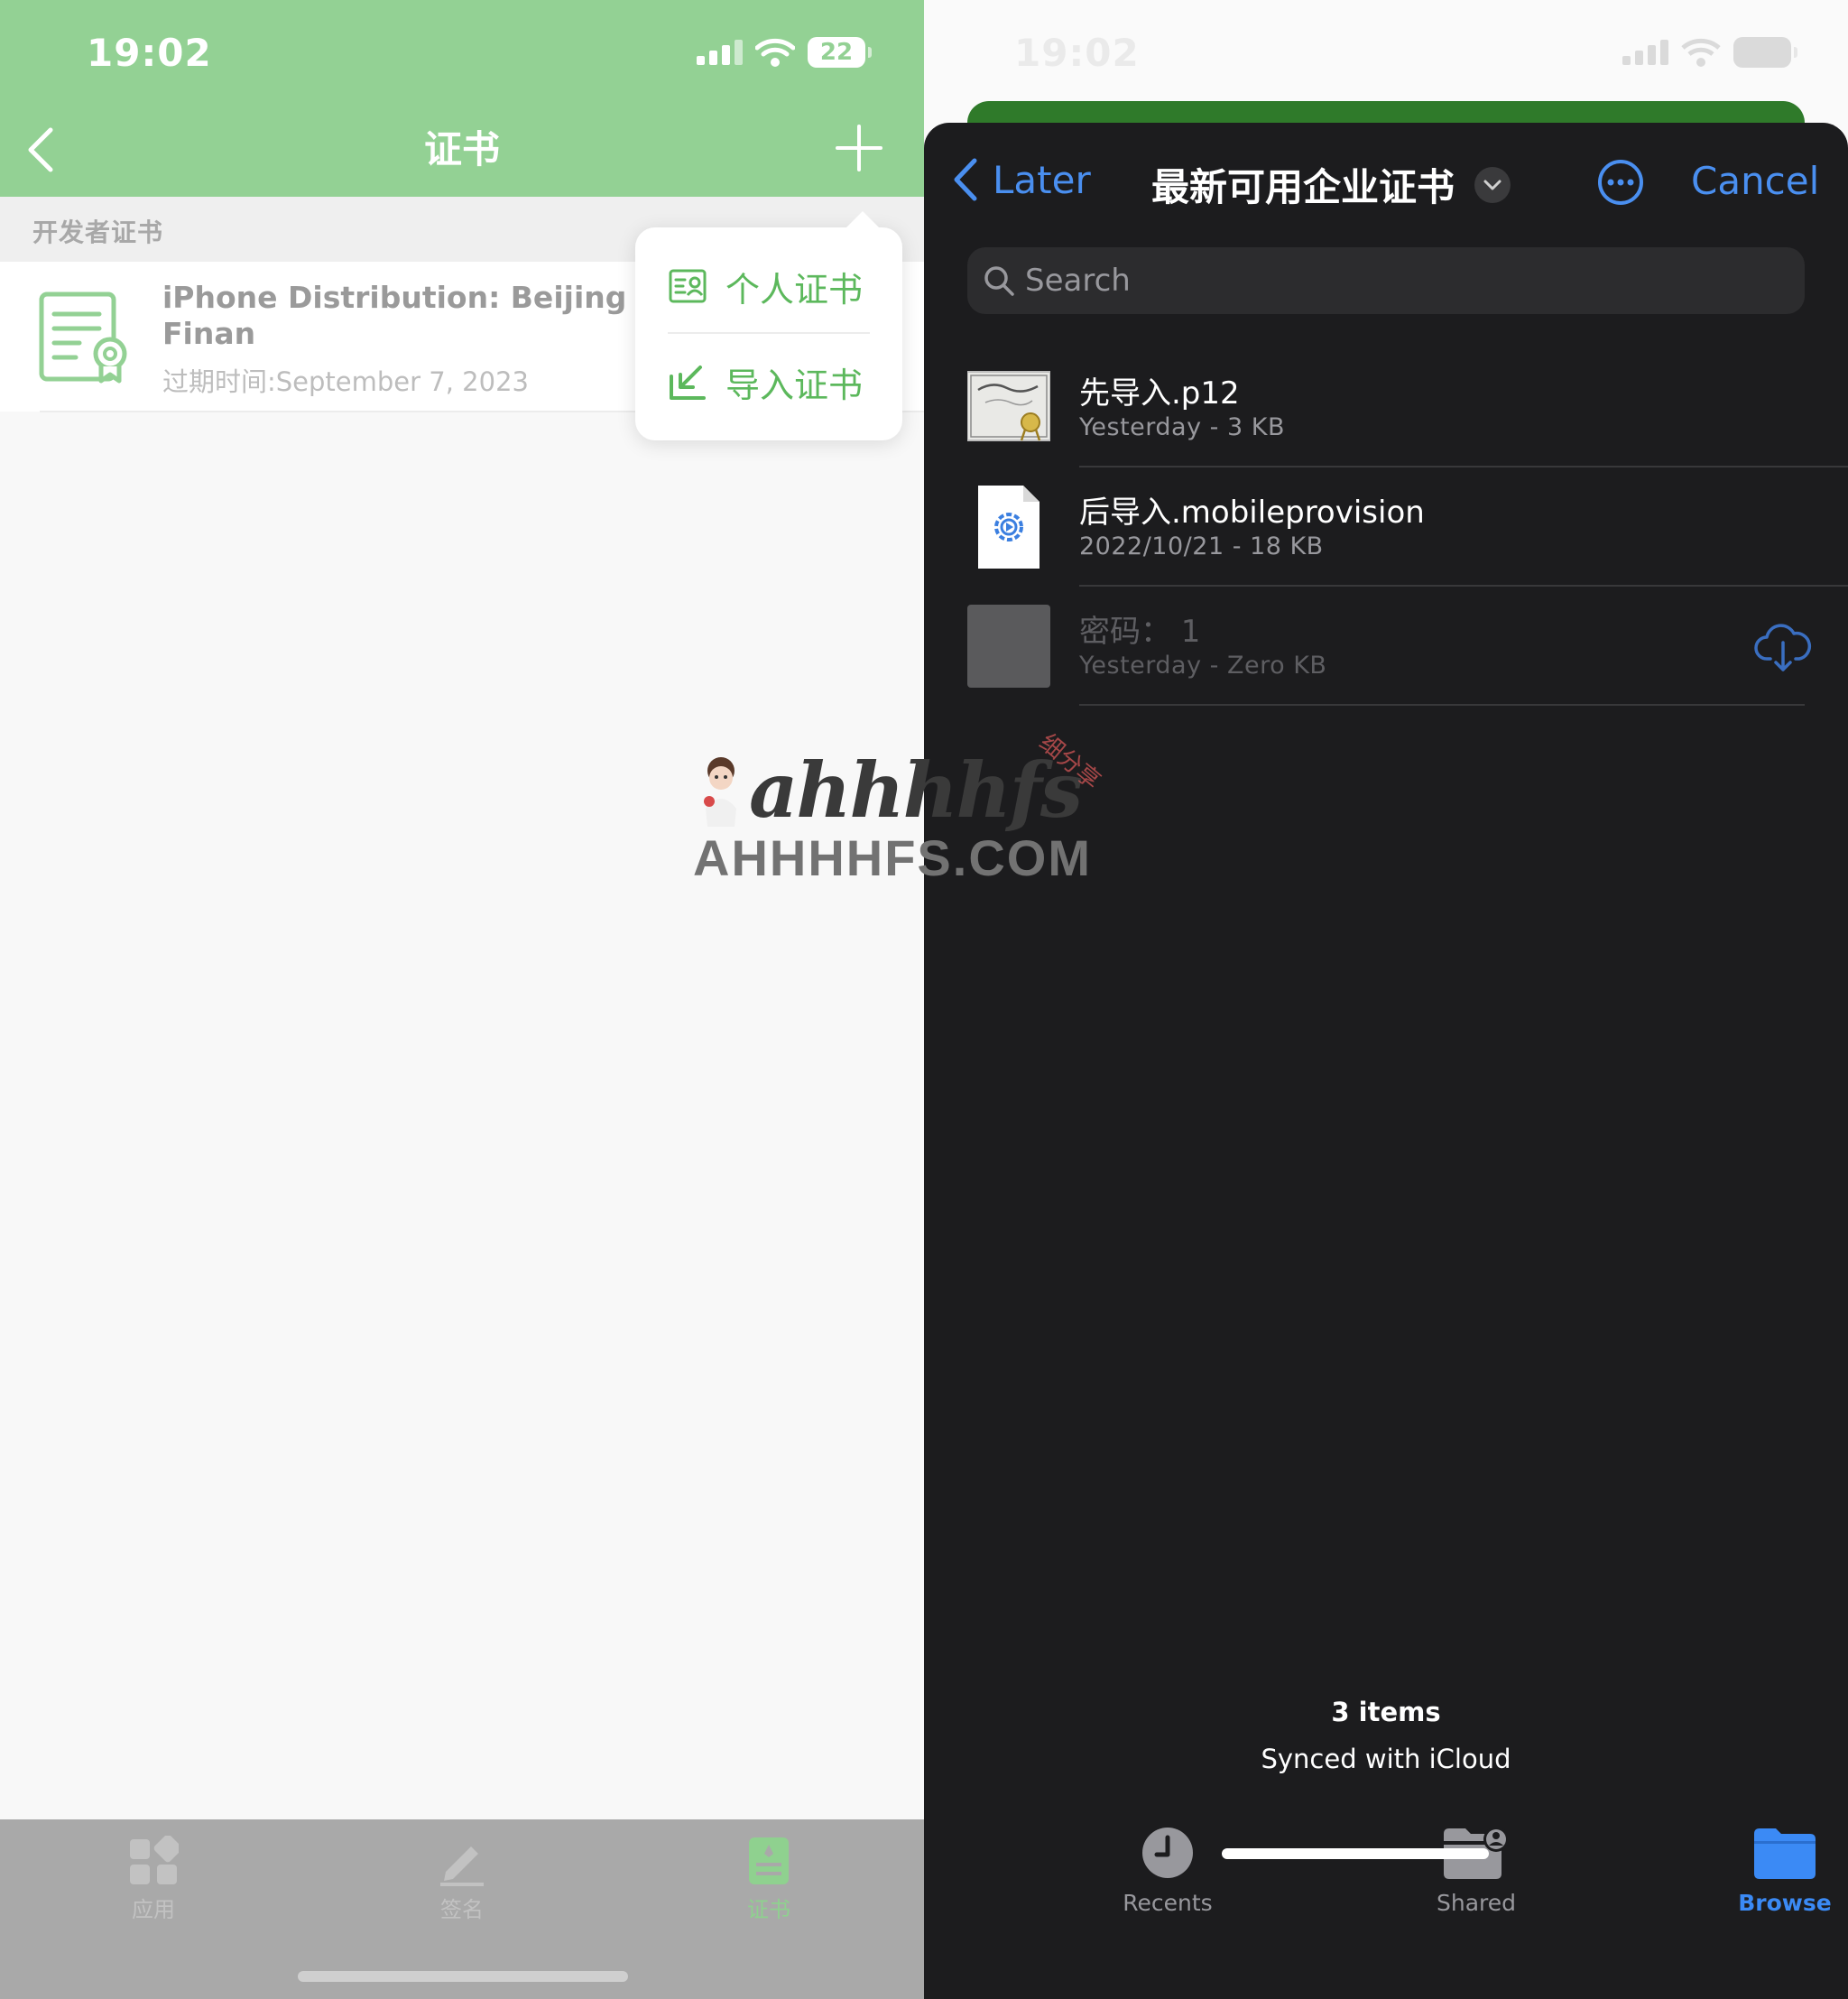 This screenshot has width=1848, height=1999. What do you see at coordinates (1303, 187) in the screenshot?
I see `folder-title: 最新可用企业证书` at bounding box center [1303, 187].